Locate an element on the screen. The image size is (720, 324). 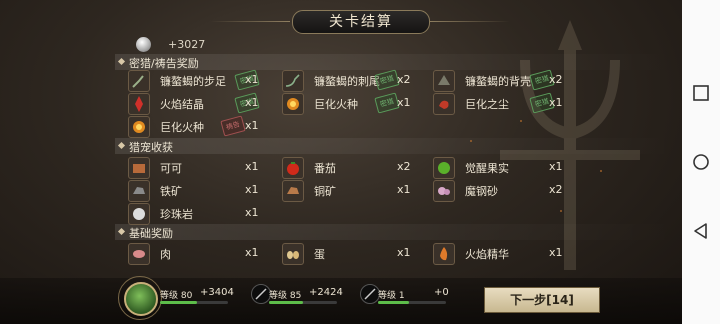
egg-icon is located at coordinates (293, 254).